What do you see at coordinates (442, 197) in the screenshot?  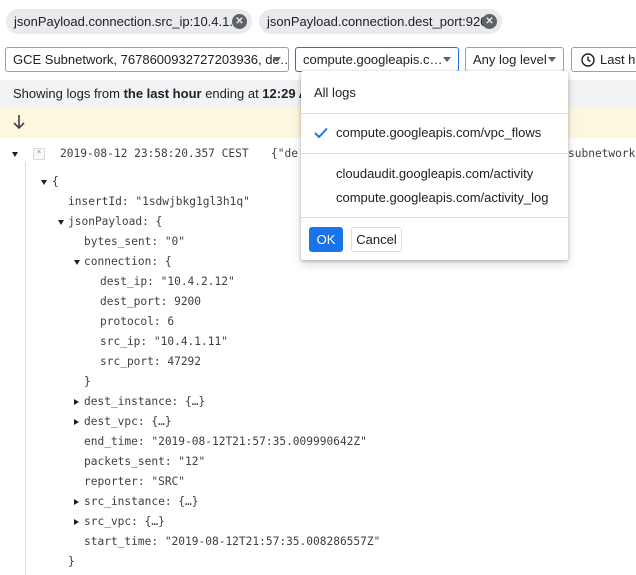 I see `log-option-label: compute.googleapis.com/activity_log` at bounding box center [442, 197].